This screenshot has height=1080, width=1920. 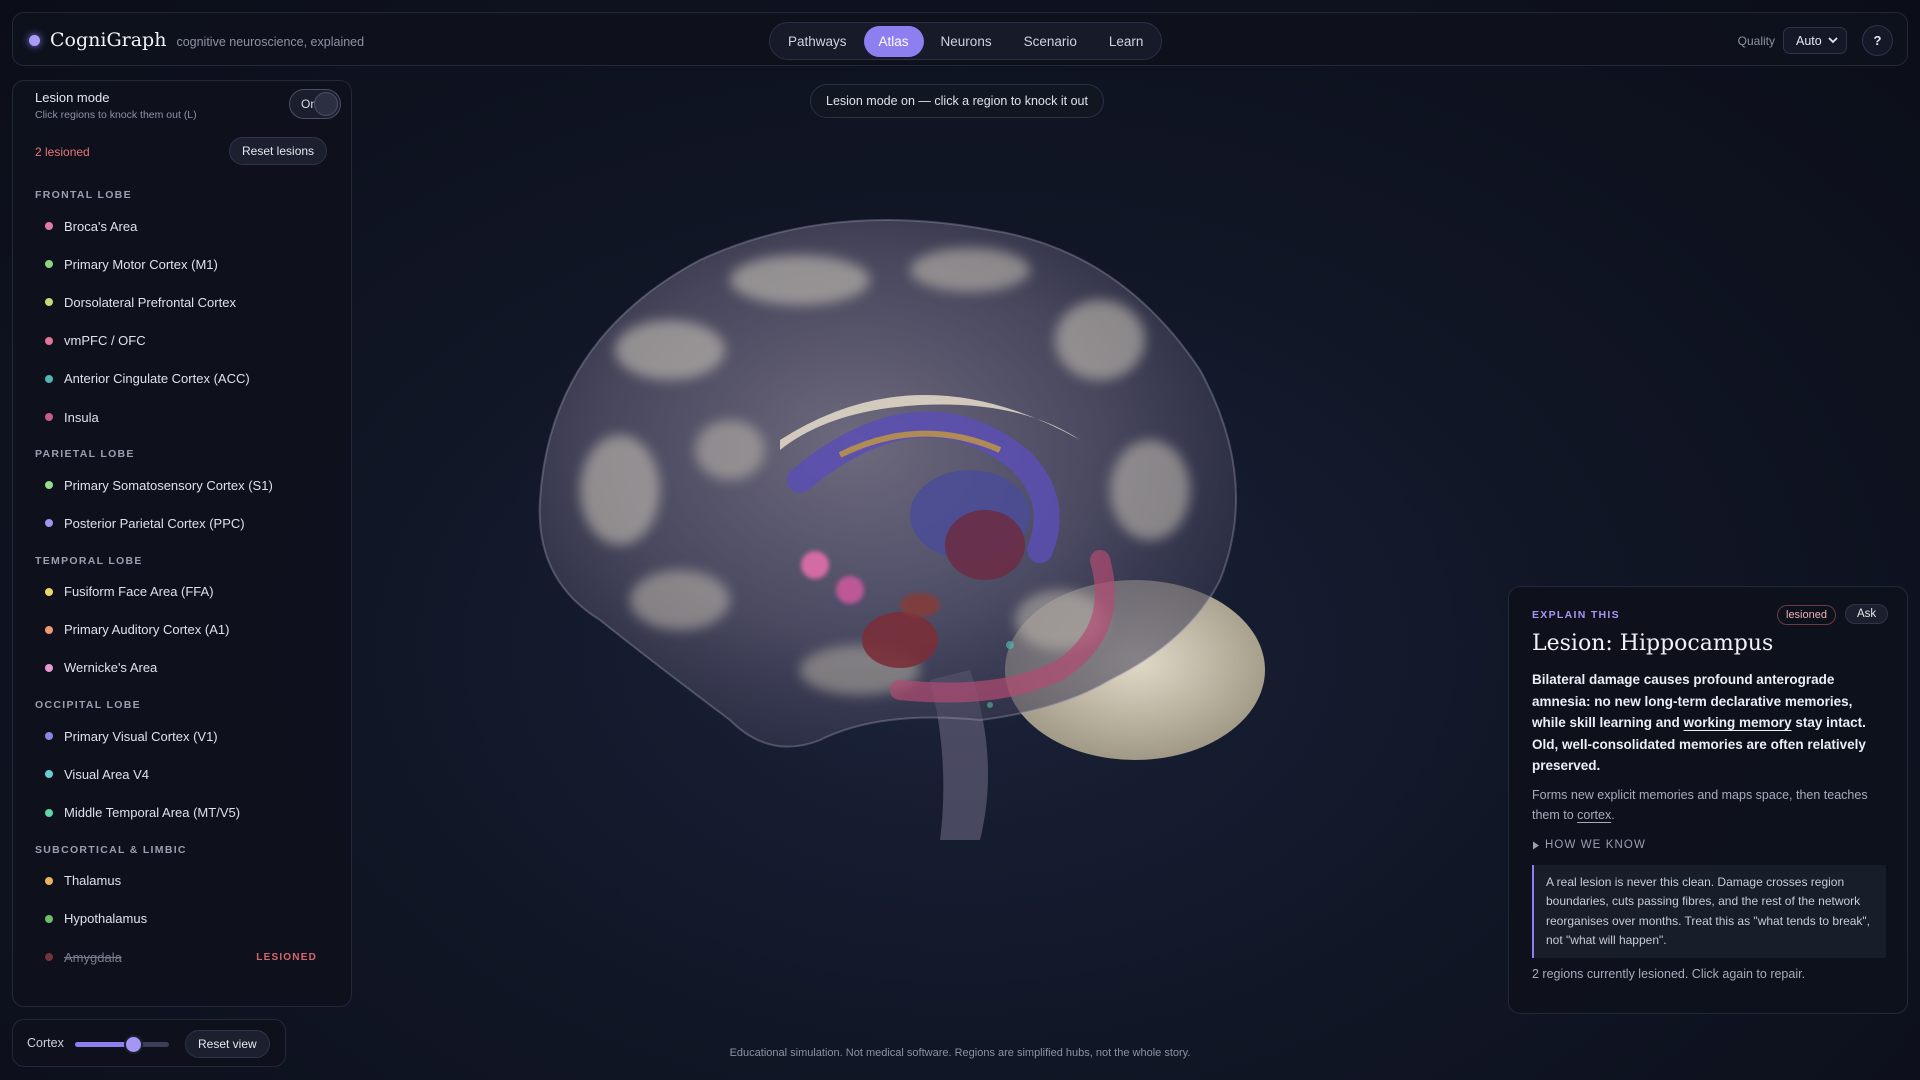 What do you see at coordinates (182, 881) in the screenshot?
I see `region-item: Thalamus` at bounding box center [182, 881].